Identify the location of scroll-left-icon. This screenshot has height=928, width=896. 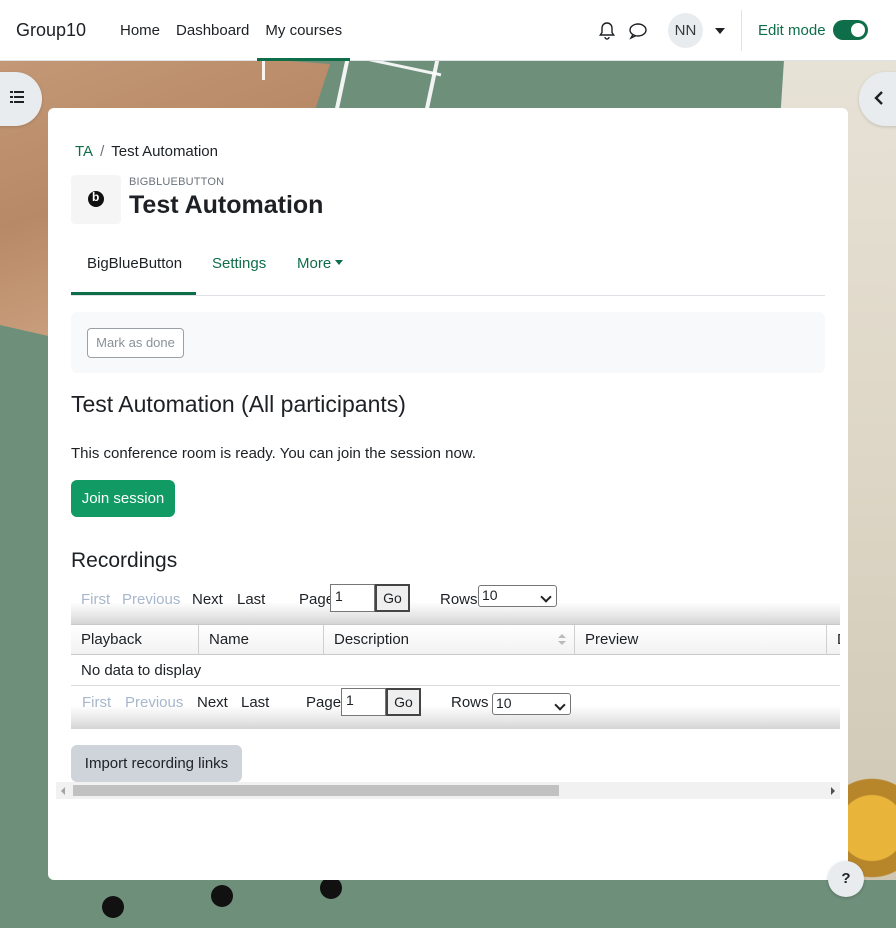
(63, 791).